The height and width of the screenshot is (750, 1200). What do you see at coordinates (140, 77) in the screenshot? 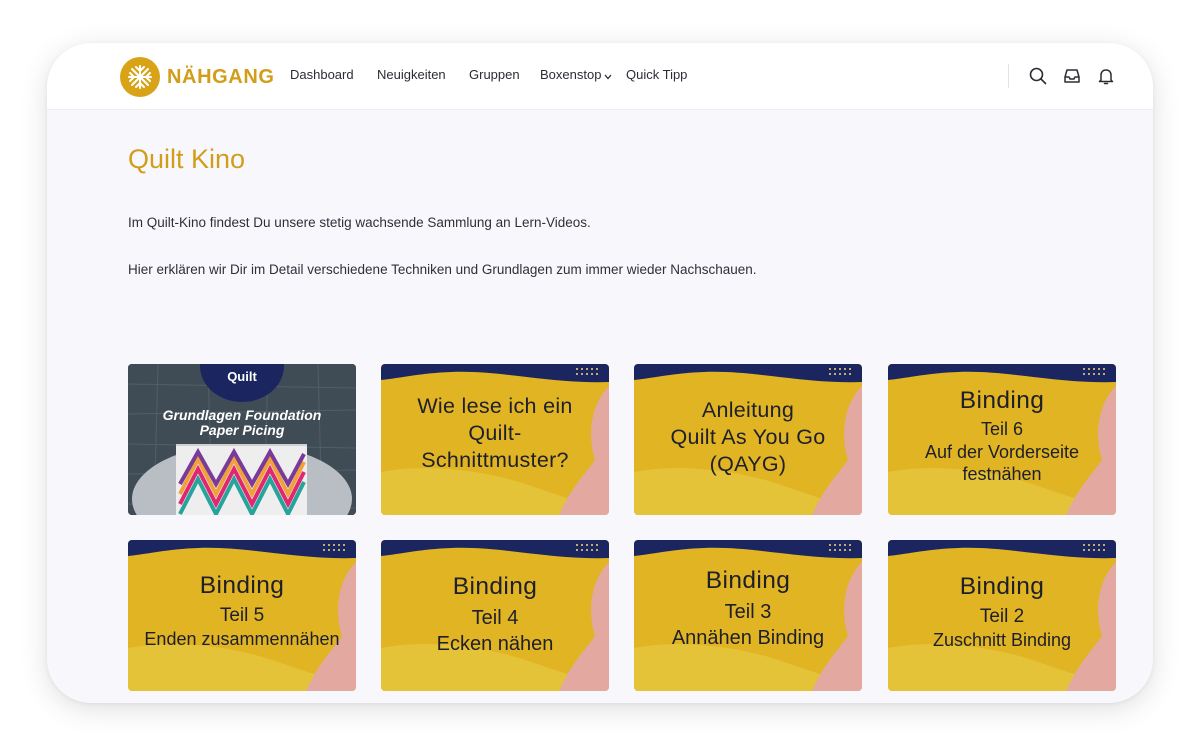
I see `logo-icon` at bounding box center [140, 77].